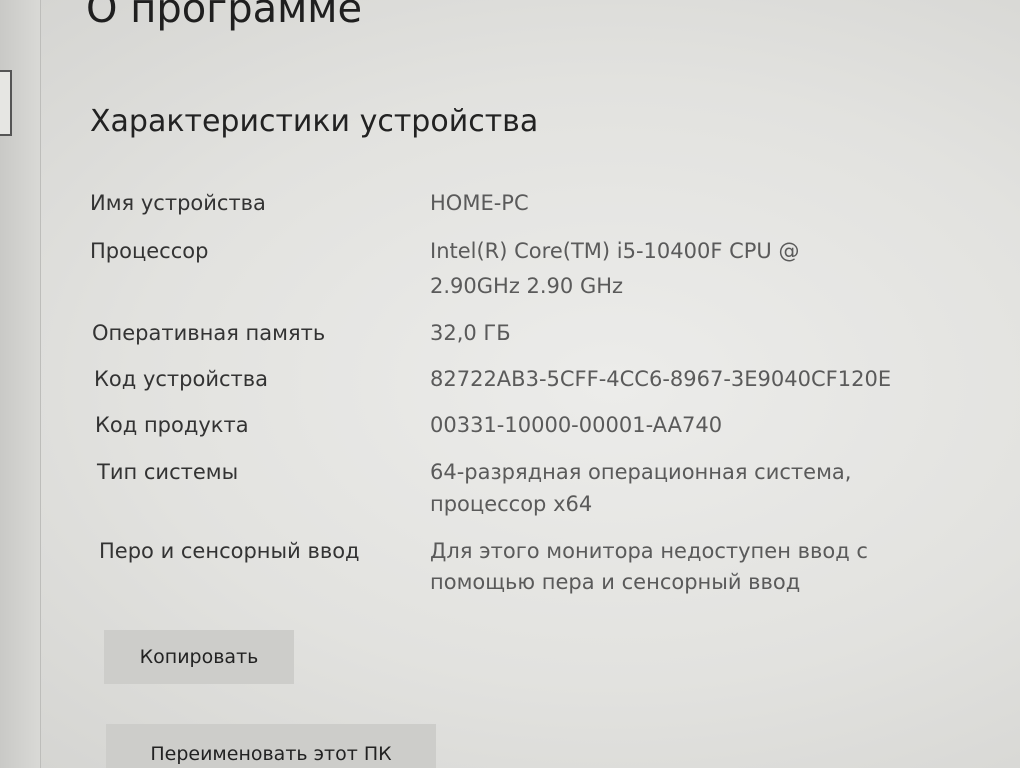 The height and width of the screenshot is (768, 1020). I want to click on spec-label-processor: Процессор, so click(149, 251).